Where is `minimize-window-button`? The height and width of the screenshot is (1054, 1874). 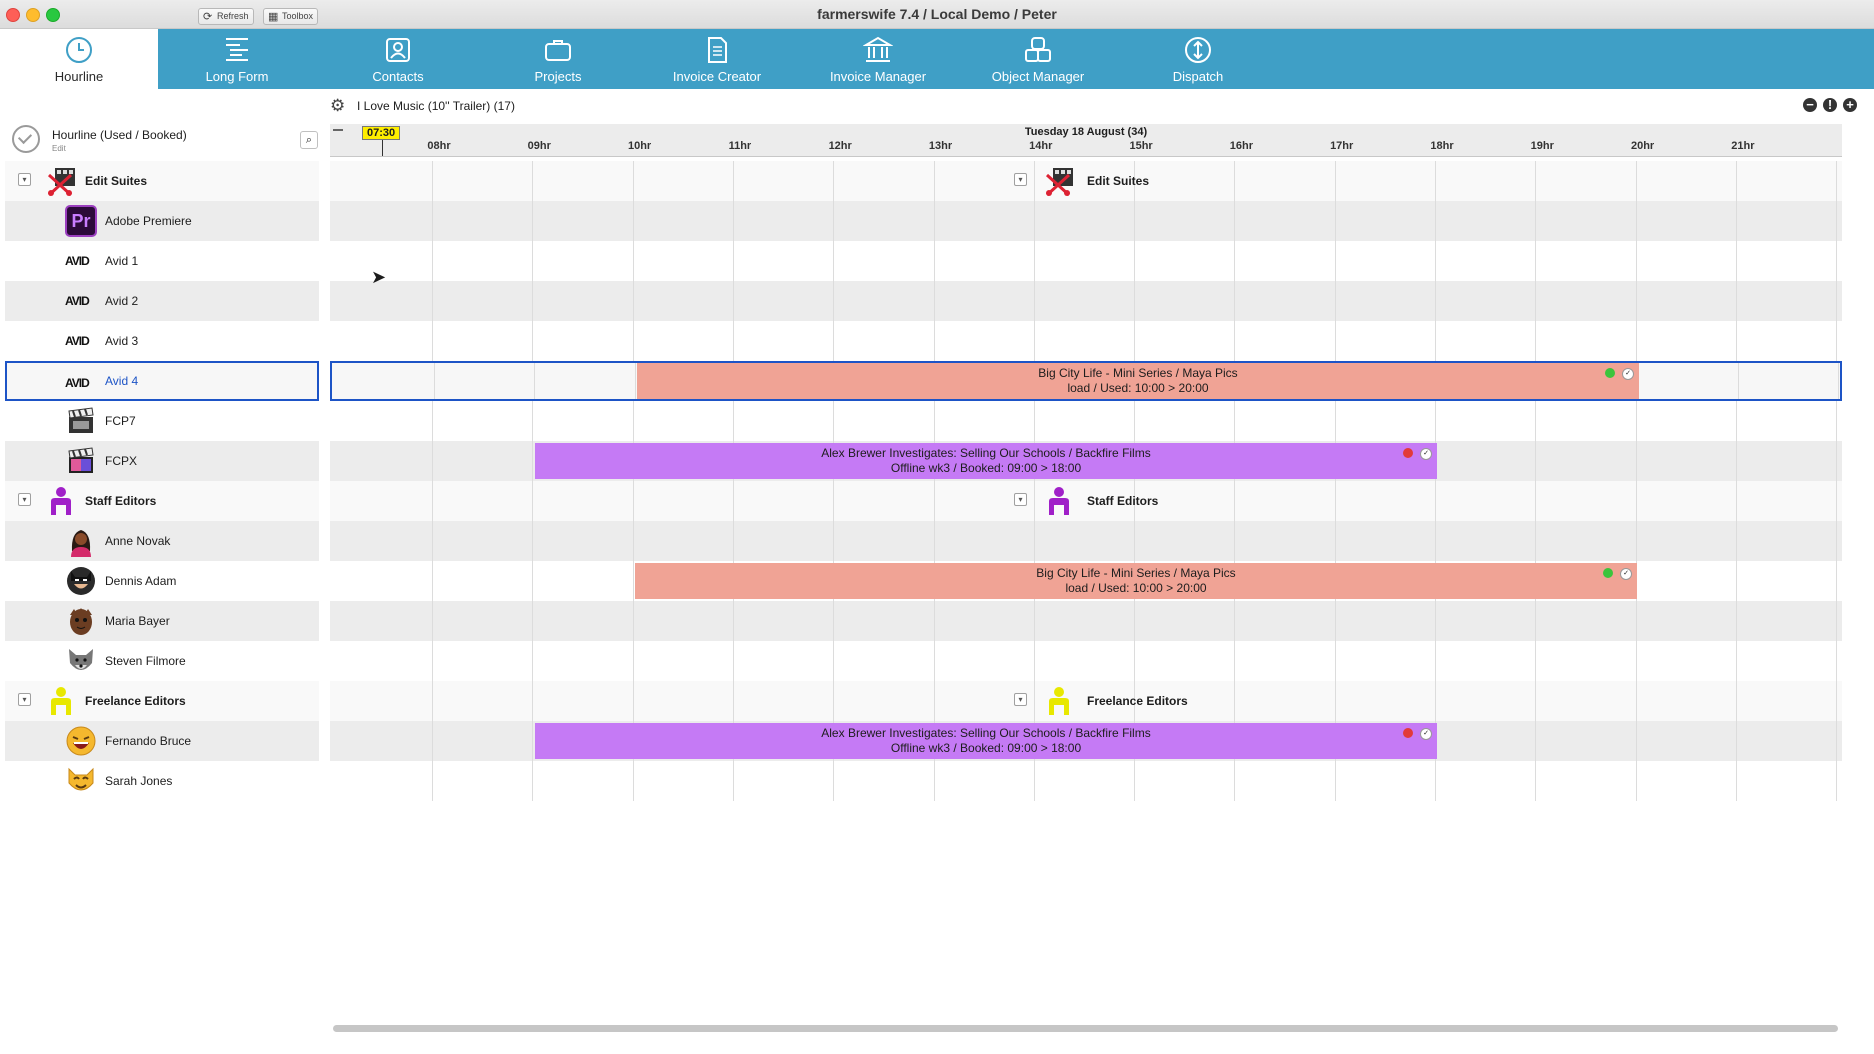
minimize-window-button is located at coordinates (33, 15).